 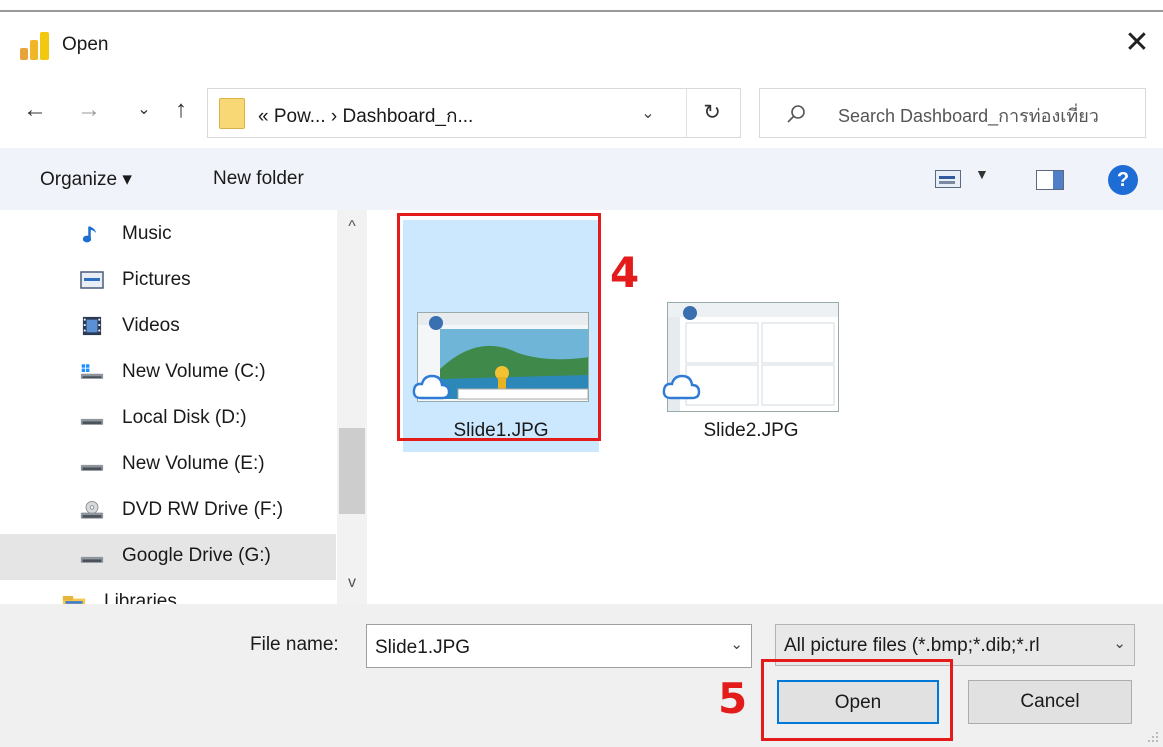 What do you see at coordinates (156, 279) in the screenshot?
I see `sidebar-item-label: Pictures` at bounding box center [156, 279].